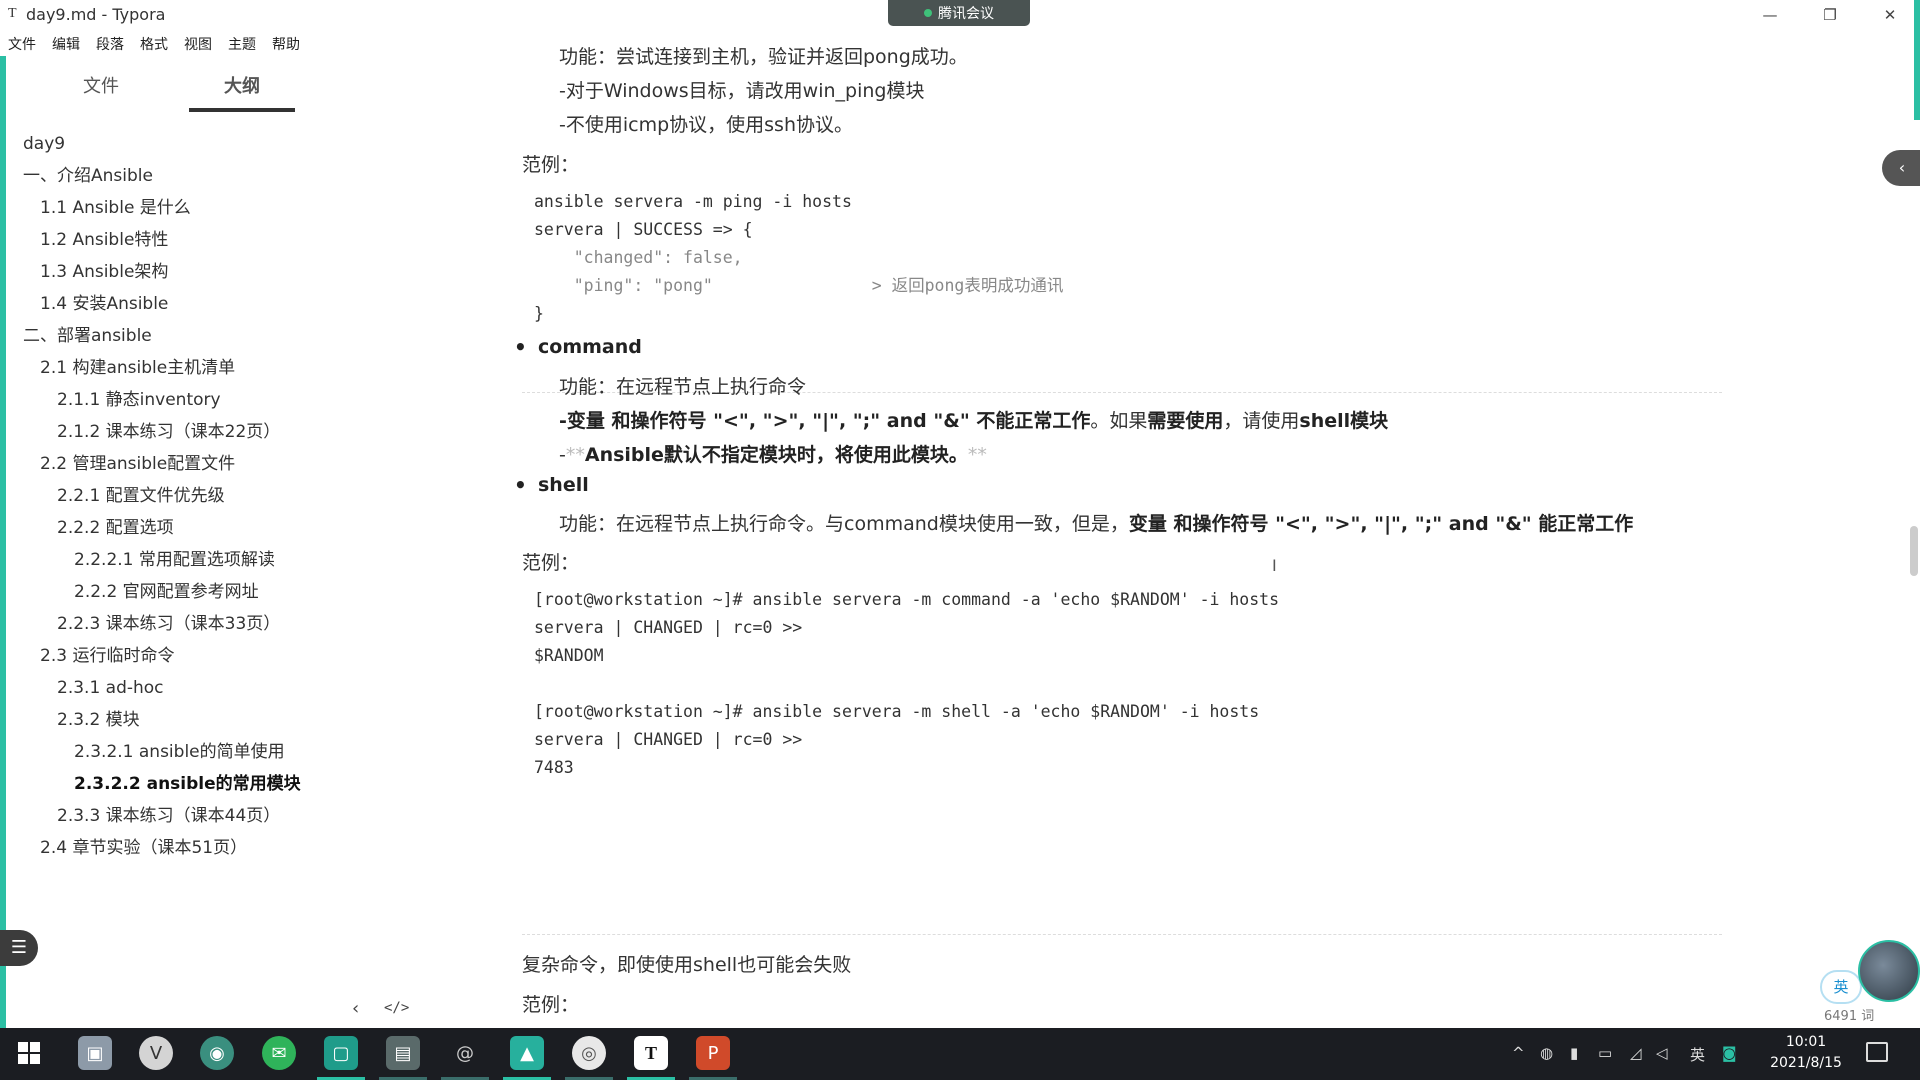 The width and height of the screenshot is (1920, 1080). What do you see at coordinates (578, 347) in the screenshot?
I see `bullet-command: command` at bounding box center [578, 347].